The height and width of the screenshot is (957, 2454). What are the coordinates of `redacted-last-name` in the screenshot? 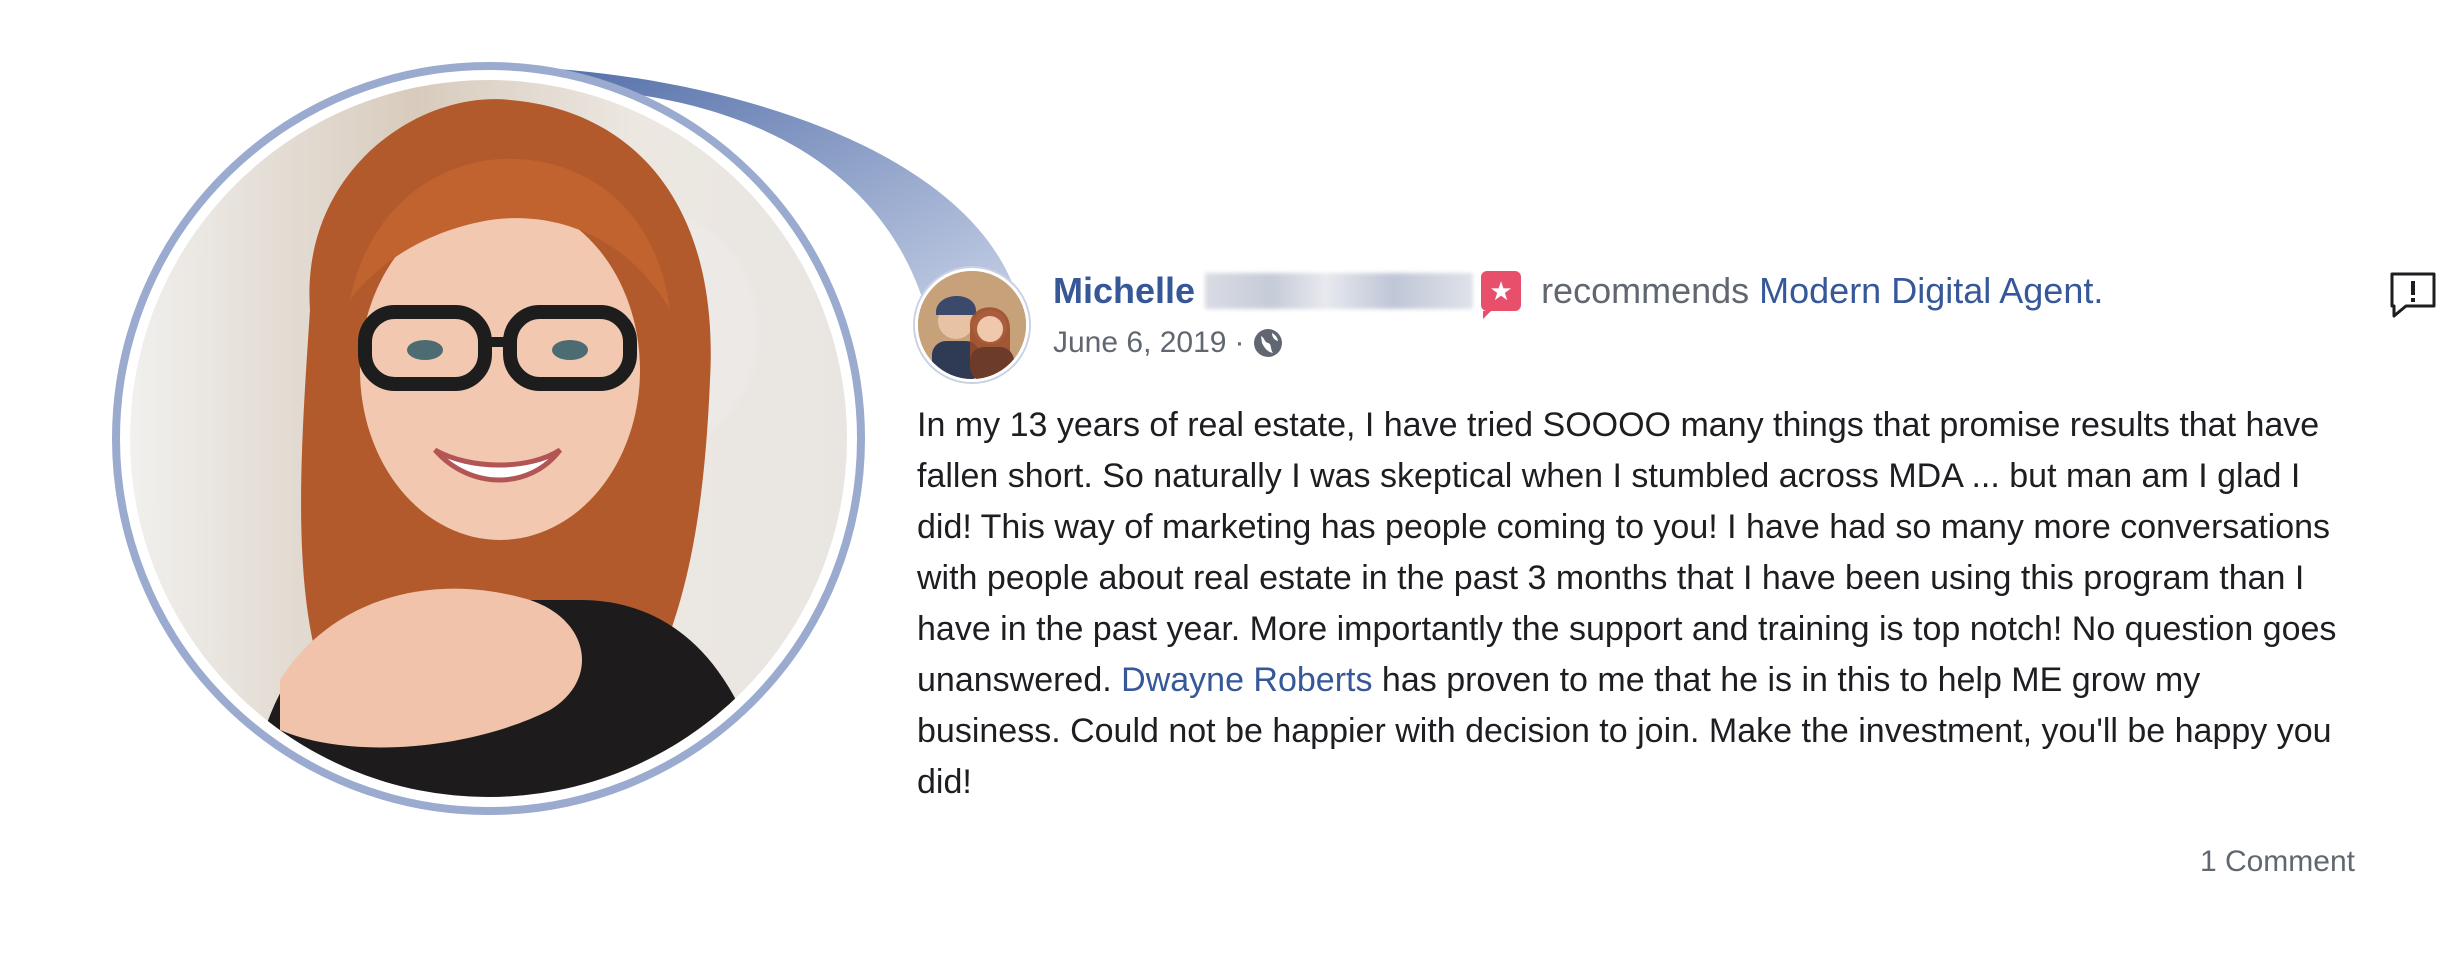 It's located at (1339, 291).